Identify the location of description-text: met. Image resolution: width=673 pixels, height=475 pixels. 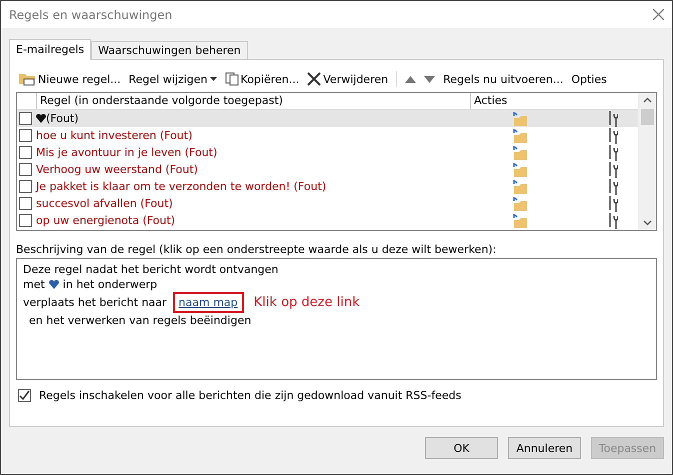
(34, 284).